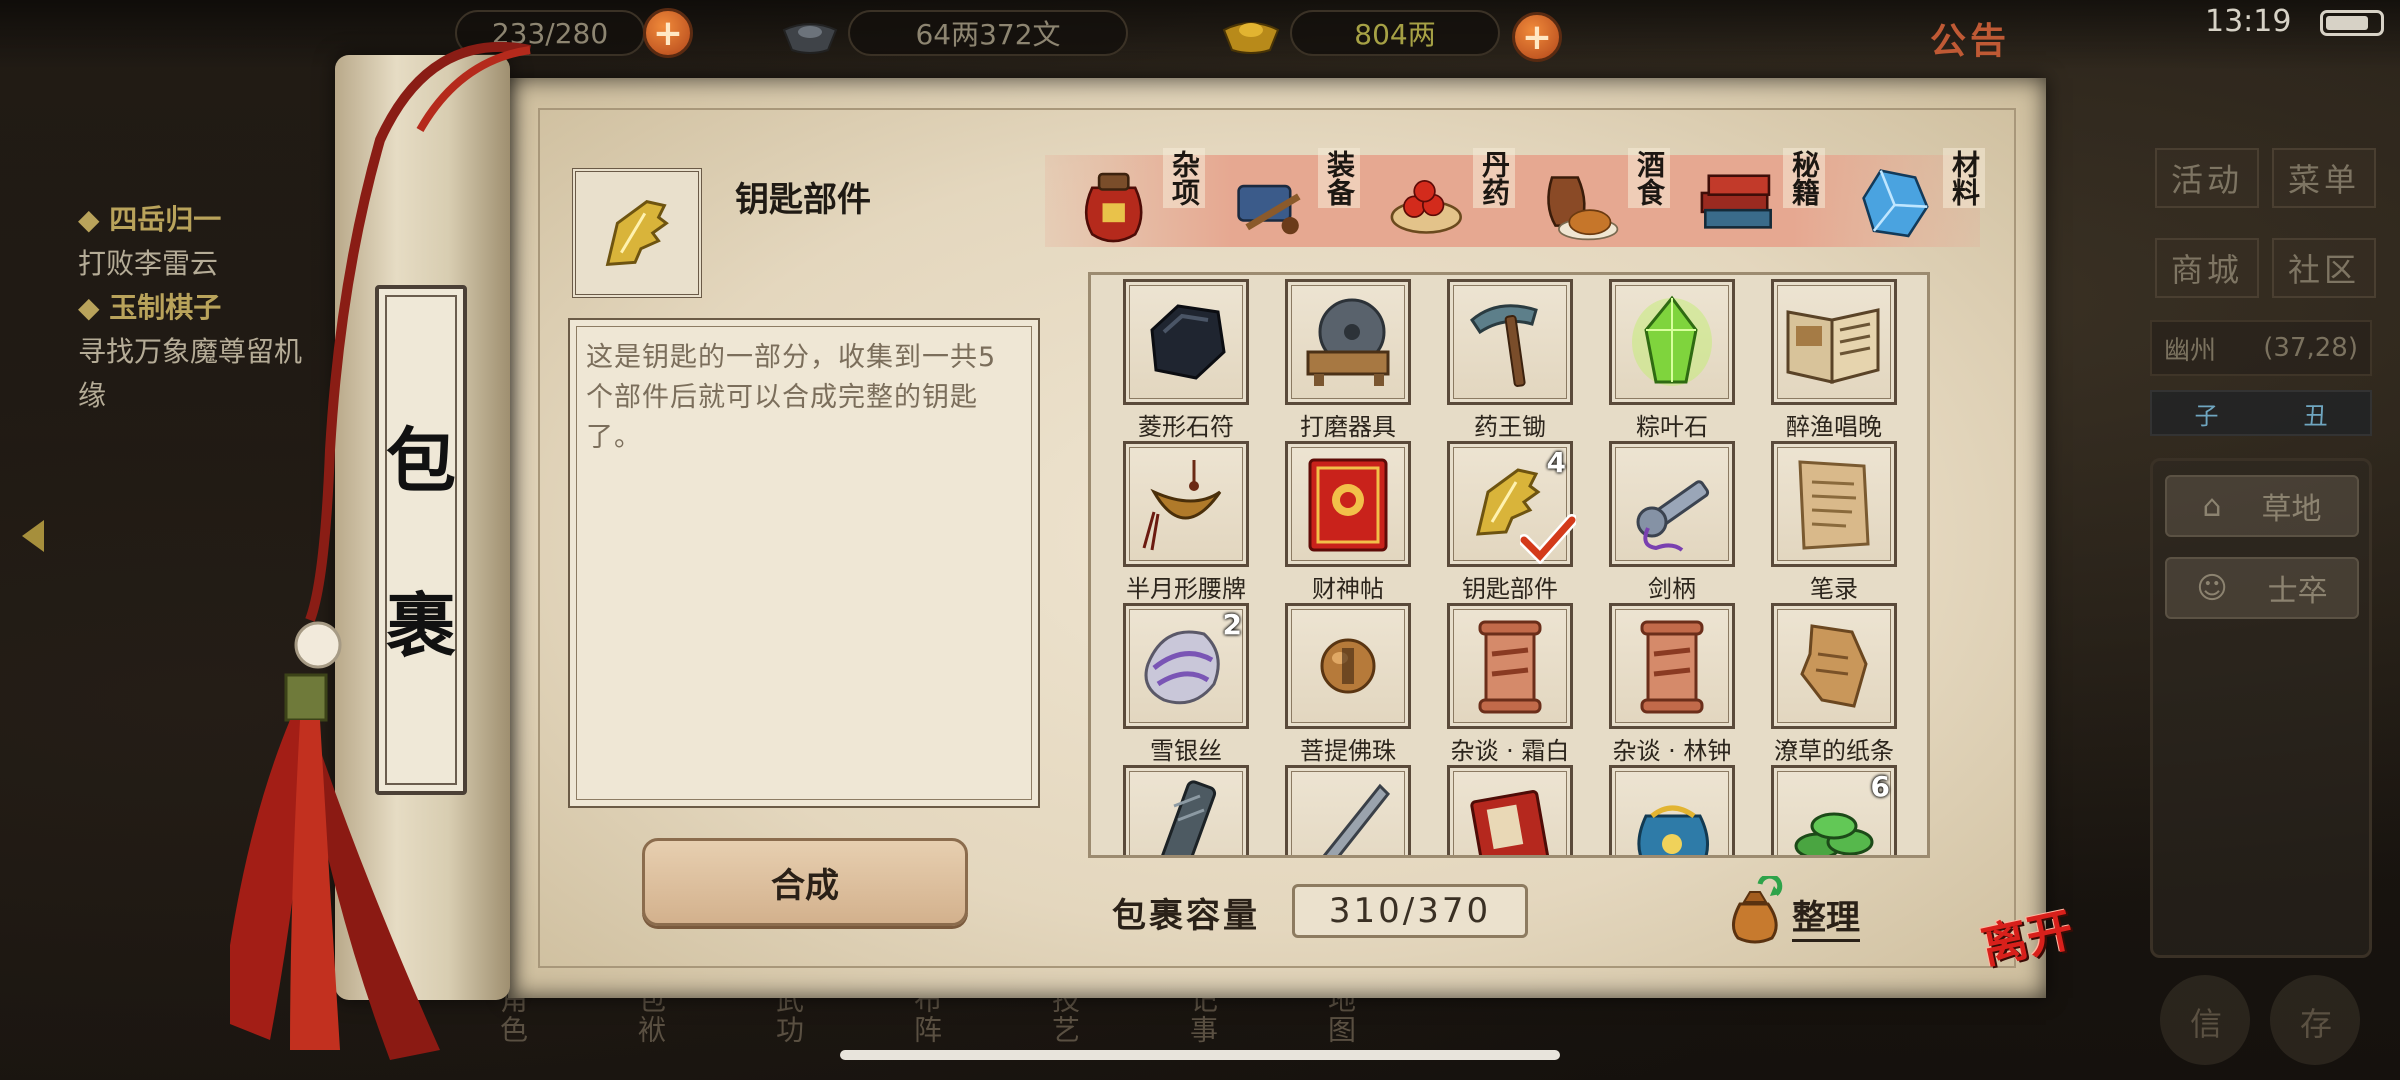 The image size is (2400, 1080). I want to click on battery-fill, so click(2347, 23).